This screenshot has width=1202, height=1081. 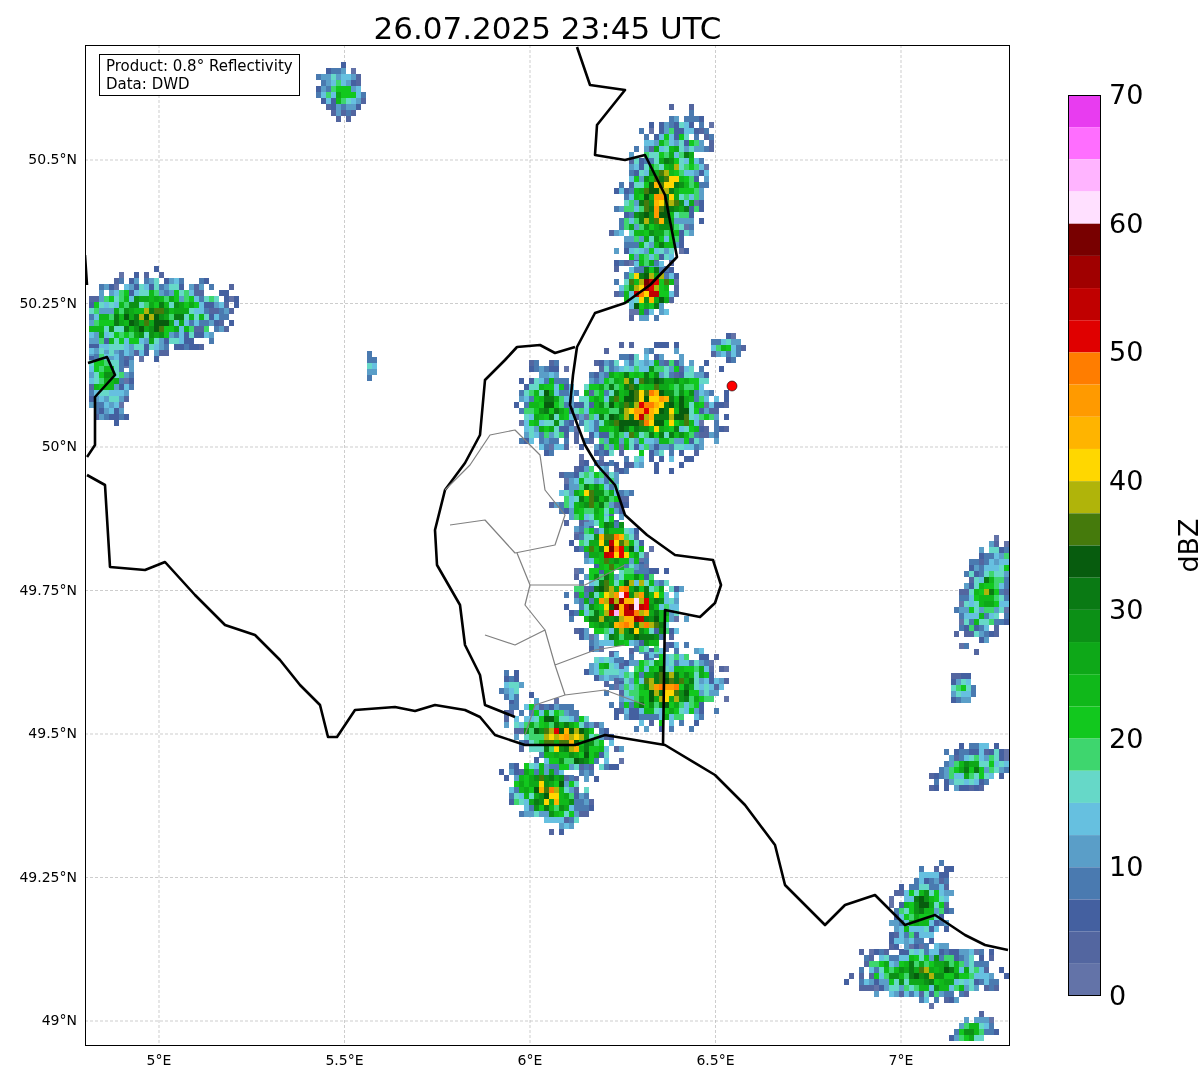 I want to click on colorbar-label: dBZ, so click(x=1187, y=545).